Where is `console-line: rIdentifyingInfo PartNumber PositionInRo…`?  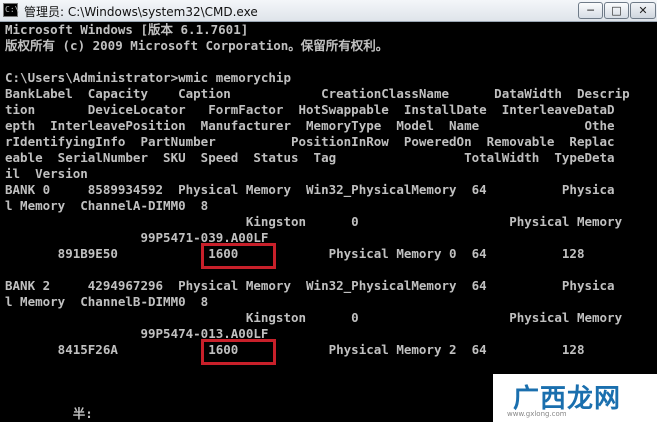
console-line: rIdentifyingInfo PartNumber PositionInRo… is located at coordinates (310, 141).